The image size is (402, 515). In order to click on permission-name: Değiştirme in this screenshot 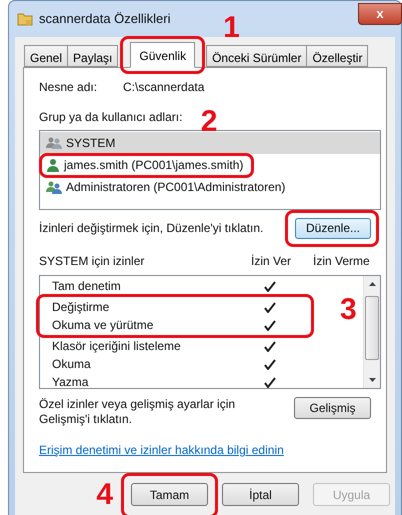, I will do `click(80, 307)`.